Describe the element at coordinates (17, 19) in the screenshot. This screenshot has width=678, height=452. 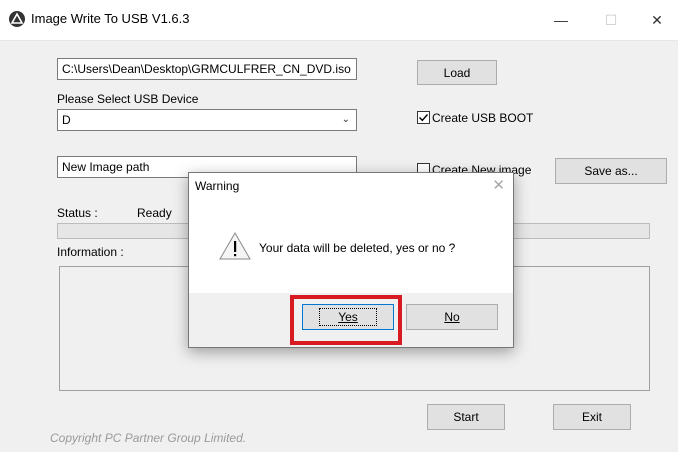
I see `app-icon` at that location.